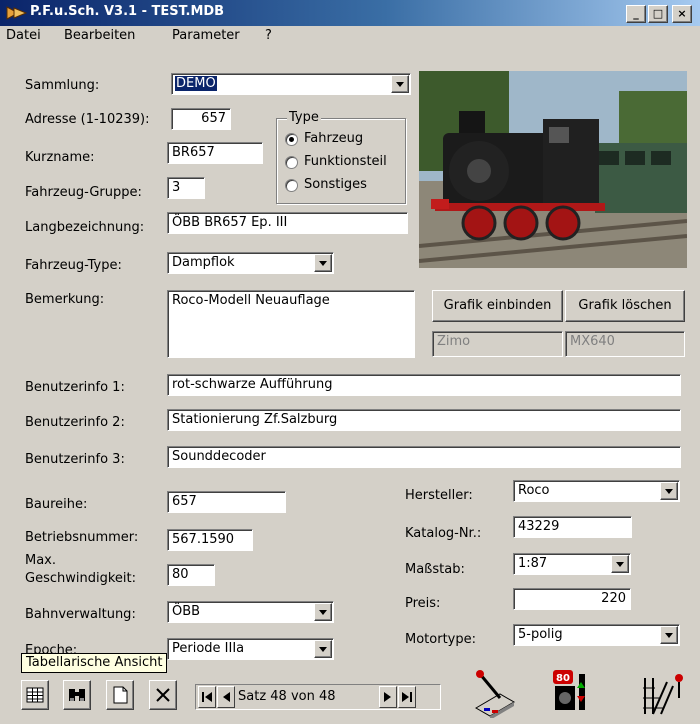 The width and height of the screenshot is (700, 724). I want to click on app-logo-icon, so click(17, 13).